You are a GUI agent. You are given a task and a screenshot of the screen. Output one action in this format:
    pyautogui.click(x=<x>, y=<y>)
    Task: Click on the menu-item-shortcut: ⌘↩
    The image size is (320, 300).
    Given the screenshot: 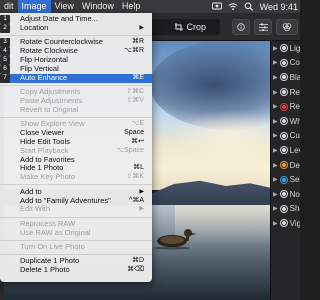 What is the action you would take?
    pyautogui.click(x=137, y=141)
    